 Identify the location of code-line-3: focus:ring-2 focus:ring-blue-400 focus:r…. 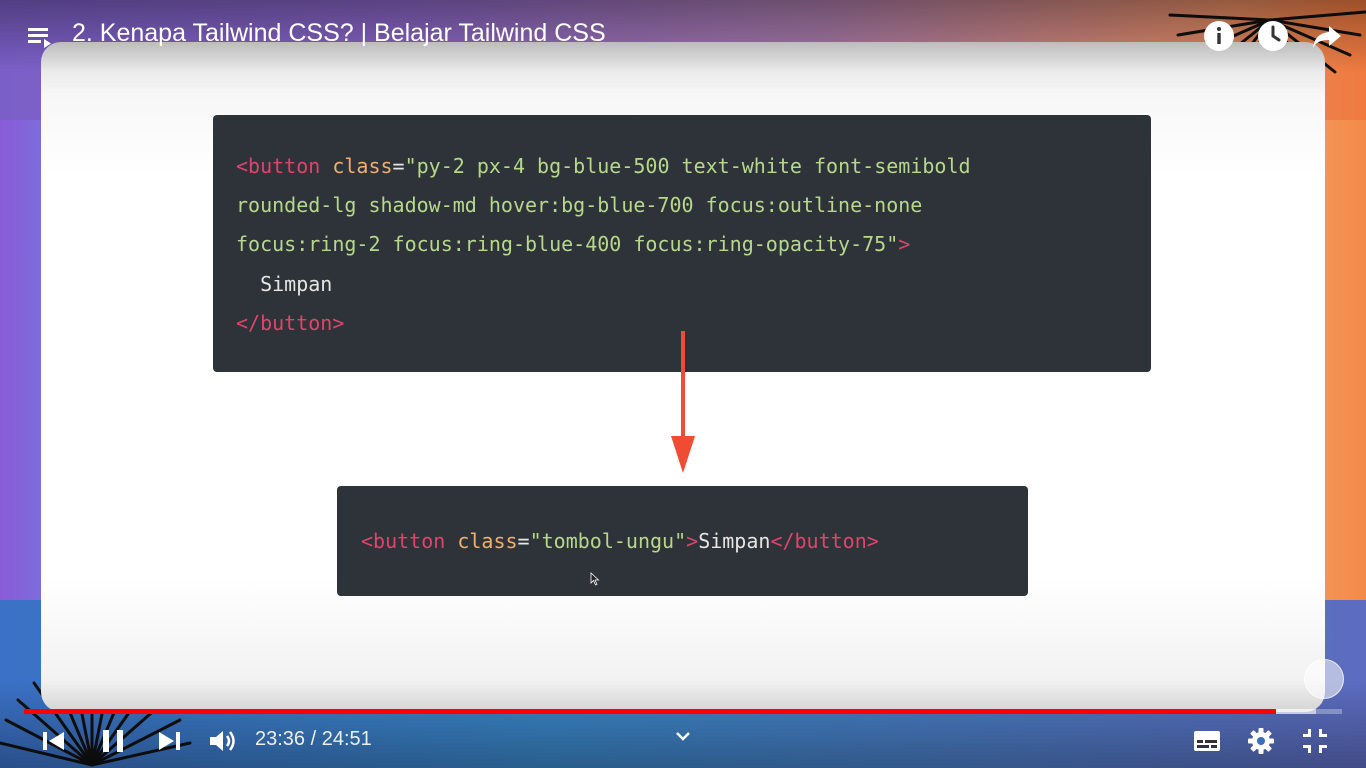
(573, 244).